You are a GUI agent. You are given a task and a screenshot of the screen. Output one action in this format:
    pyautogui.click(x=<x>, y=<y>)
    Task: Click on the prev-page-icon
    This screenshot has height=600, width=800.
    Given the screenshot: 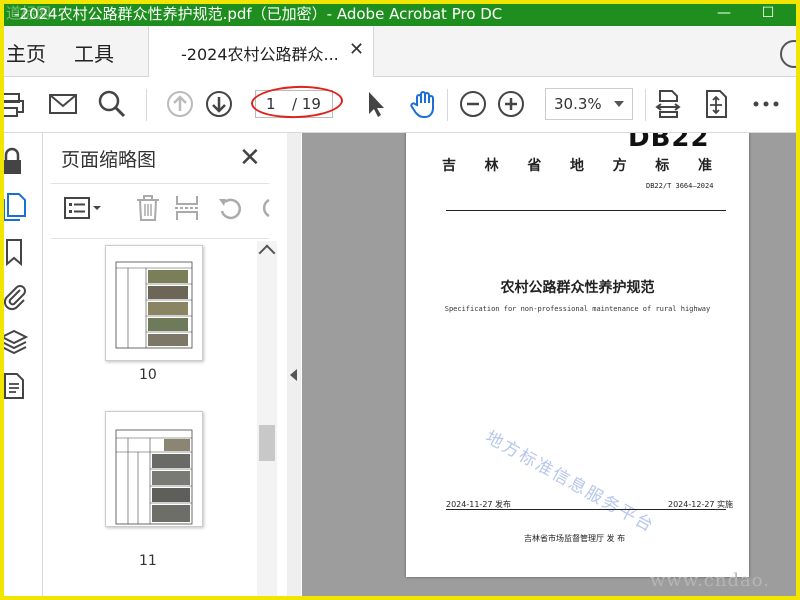 What is the action you would take?
    pyautogui.click(x=180, y=104)
    